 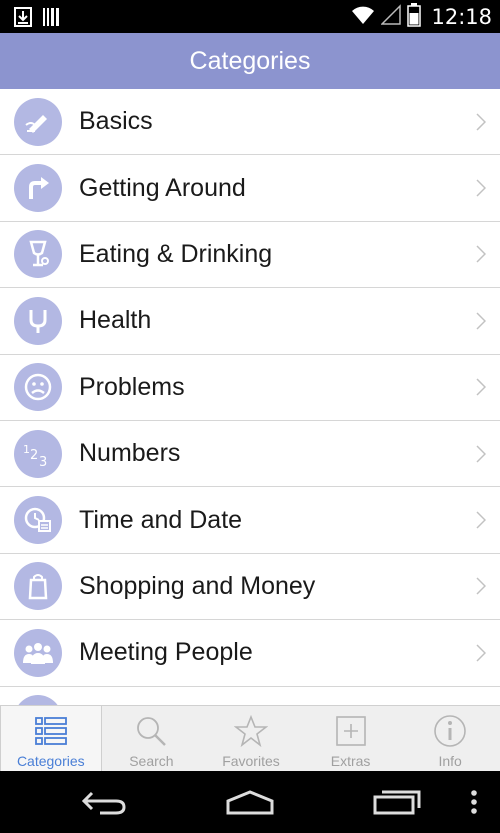 I want to click on tab-search: Search, so click(x=152, y=738).